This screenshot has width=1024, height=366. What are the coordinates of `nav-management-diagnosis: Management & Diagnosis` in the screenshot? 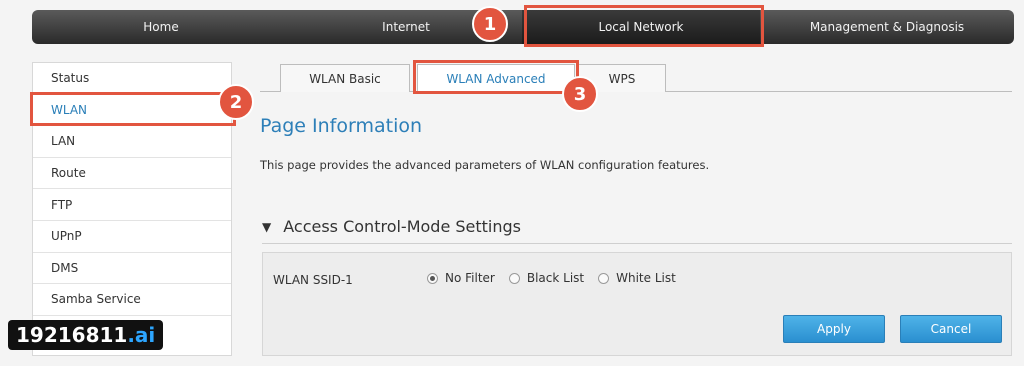 It's located at (887, 27).